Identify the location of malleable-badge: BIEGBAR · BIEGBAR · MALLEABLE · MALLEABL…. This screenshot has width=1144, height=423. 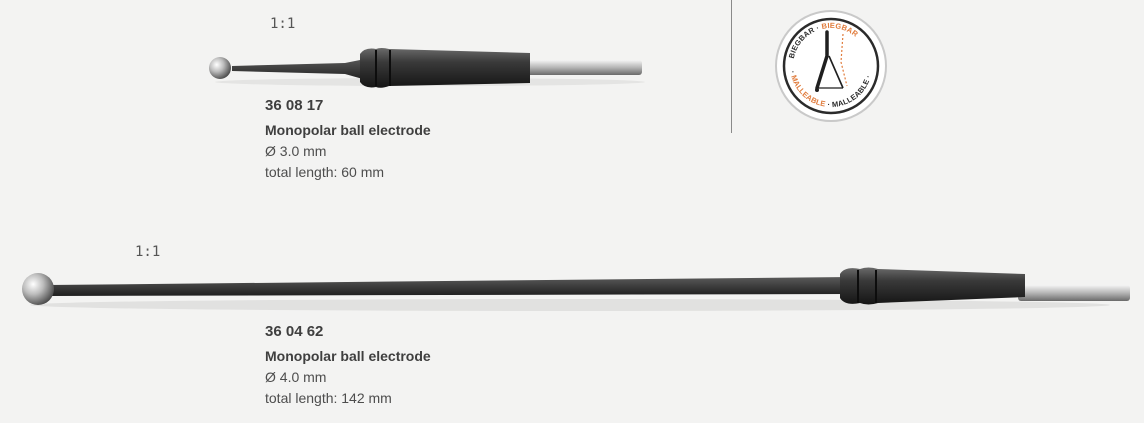
(831, 66).